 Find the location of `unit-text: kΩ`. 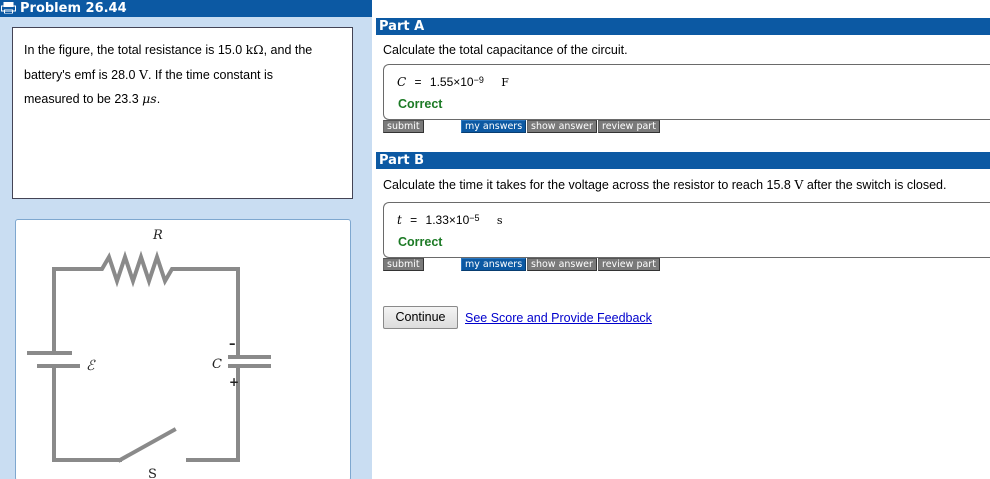

unit-text: kΩ is located at coordinates (254, 49).